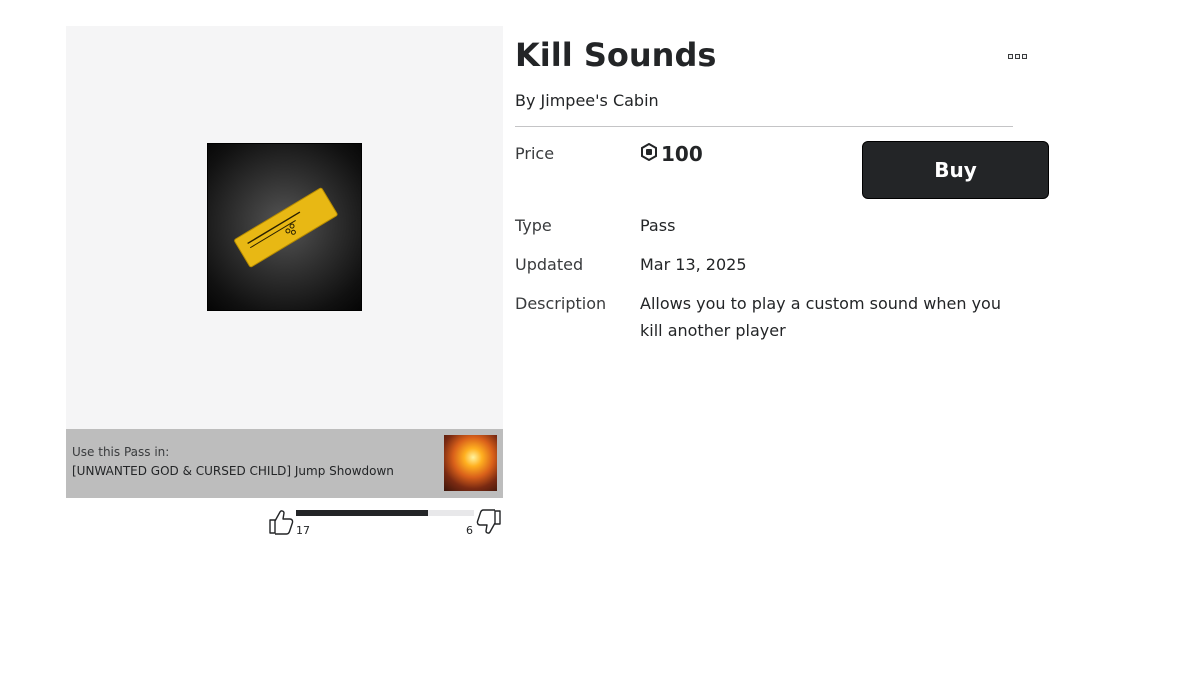 The image size is (1200, 675). I want to click on vote-bar-fill, so click(362, 513).